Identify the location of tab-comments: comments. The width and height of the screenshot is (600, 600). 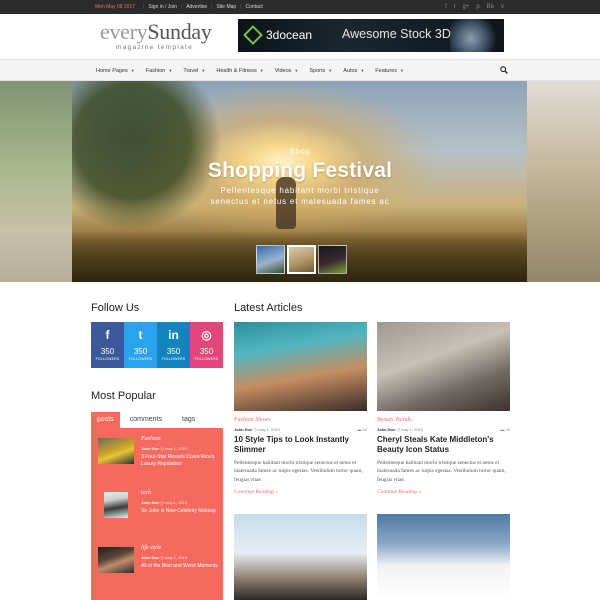
(146, 420).